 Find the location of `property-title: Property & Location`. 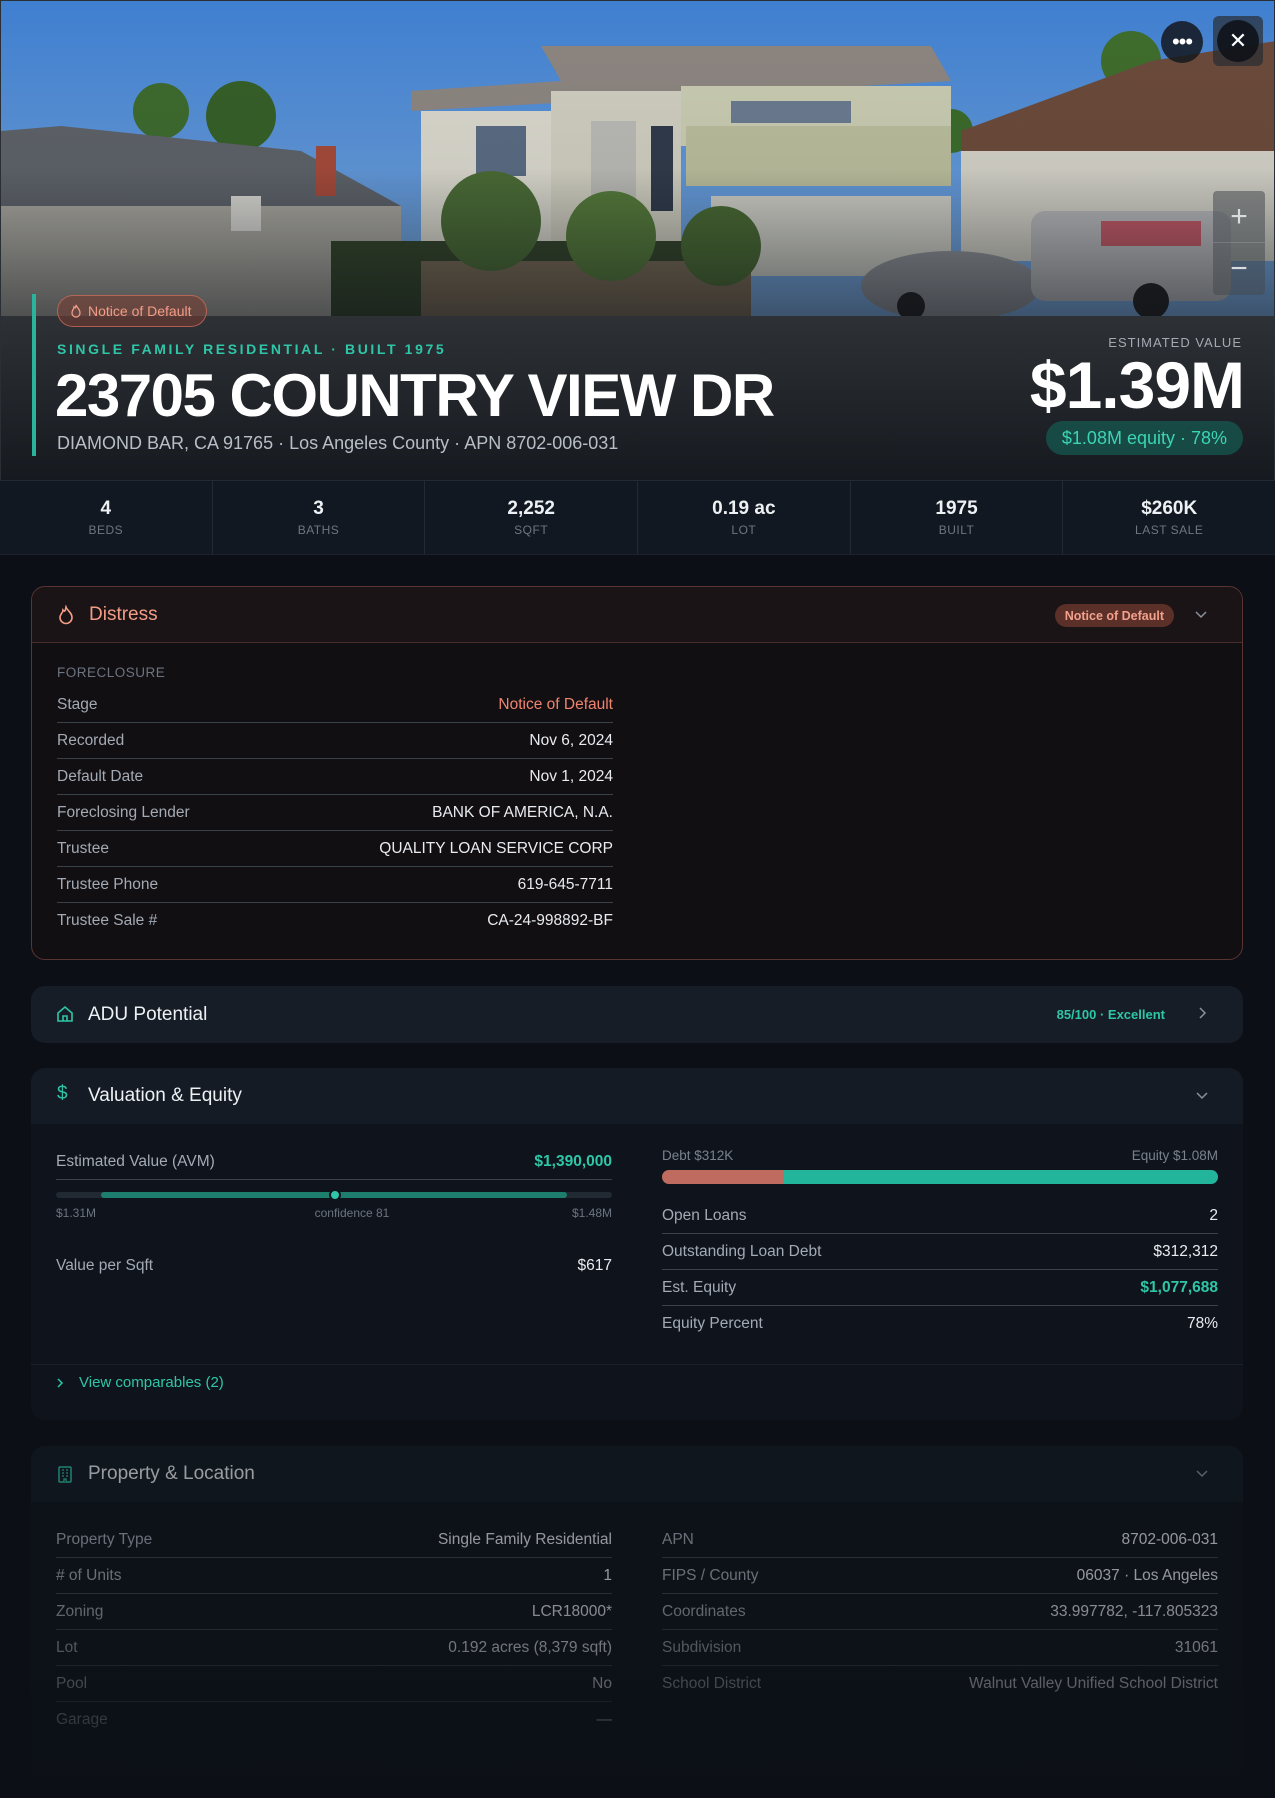

property-title: Property & Location is located at coordinates (171, 1473).